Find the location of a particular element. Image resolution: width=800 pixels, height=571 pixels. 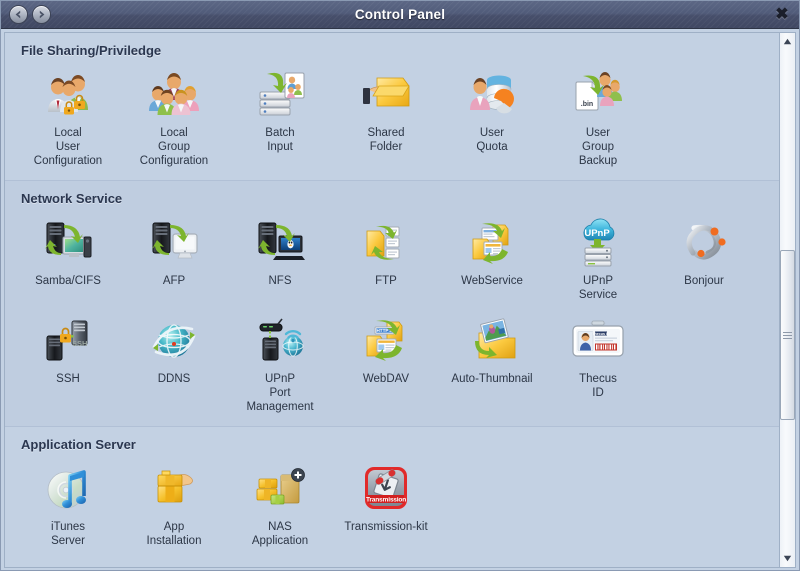

scrollbar-grip-icon is located at coordinates (787, 335).